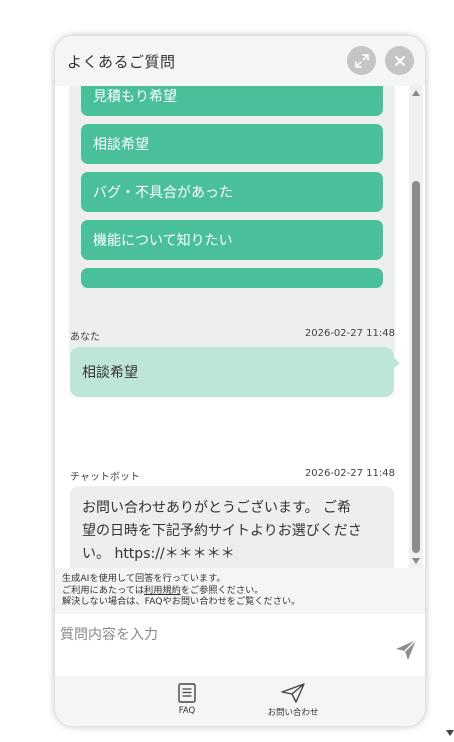 This screenshot has height=742, width=454. I want to click on bot-message-line-2: 望の日時を下記予約サイトよりお選びくださ, so click(222, 531).